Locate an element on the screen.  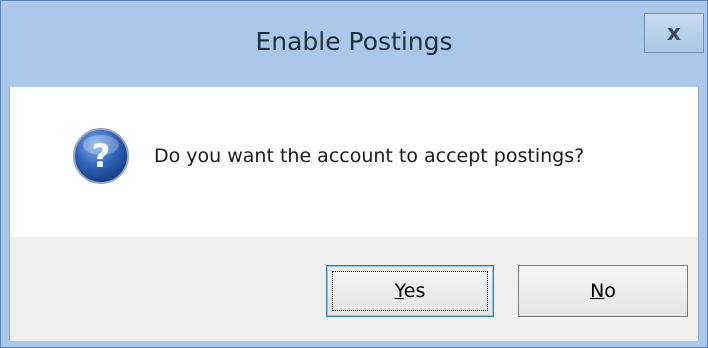
no-button-label: No is located at coordinates (603, 291).